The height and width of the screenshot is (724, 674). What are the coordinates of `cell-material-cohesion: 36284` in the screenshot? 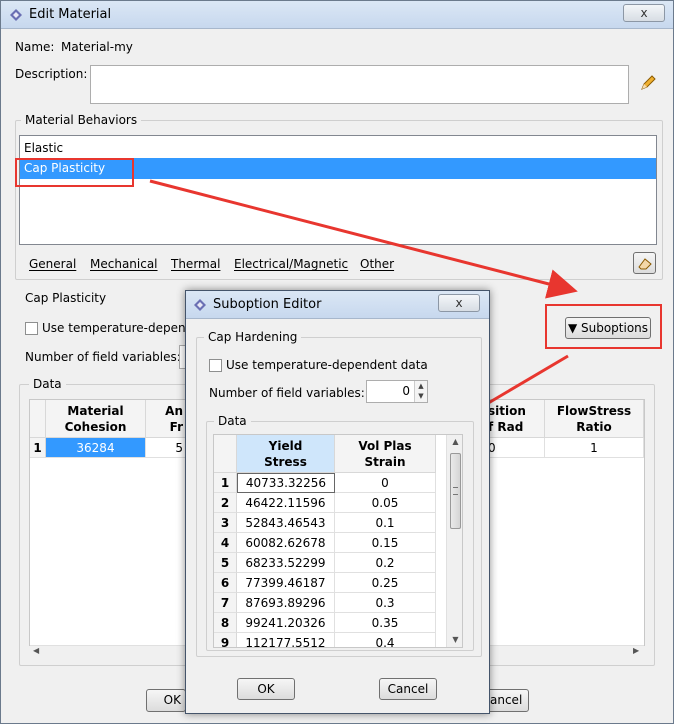 It's located at (96, 448).